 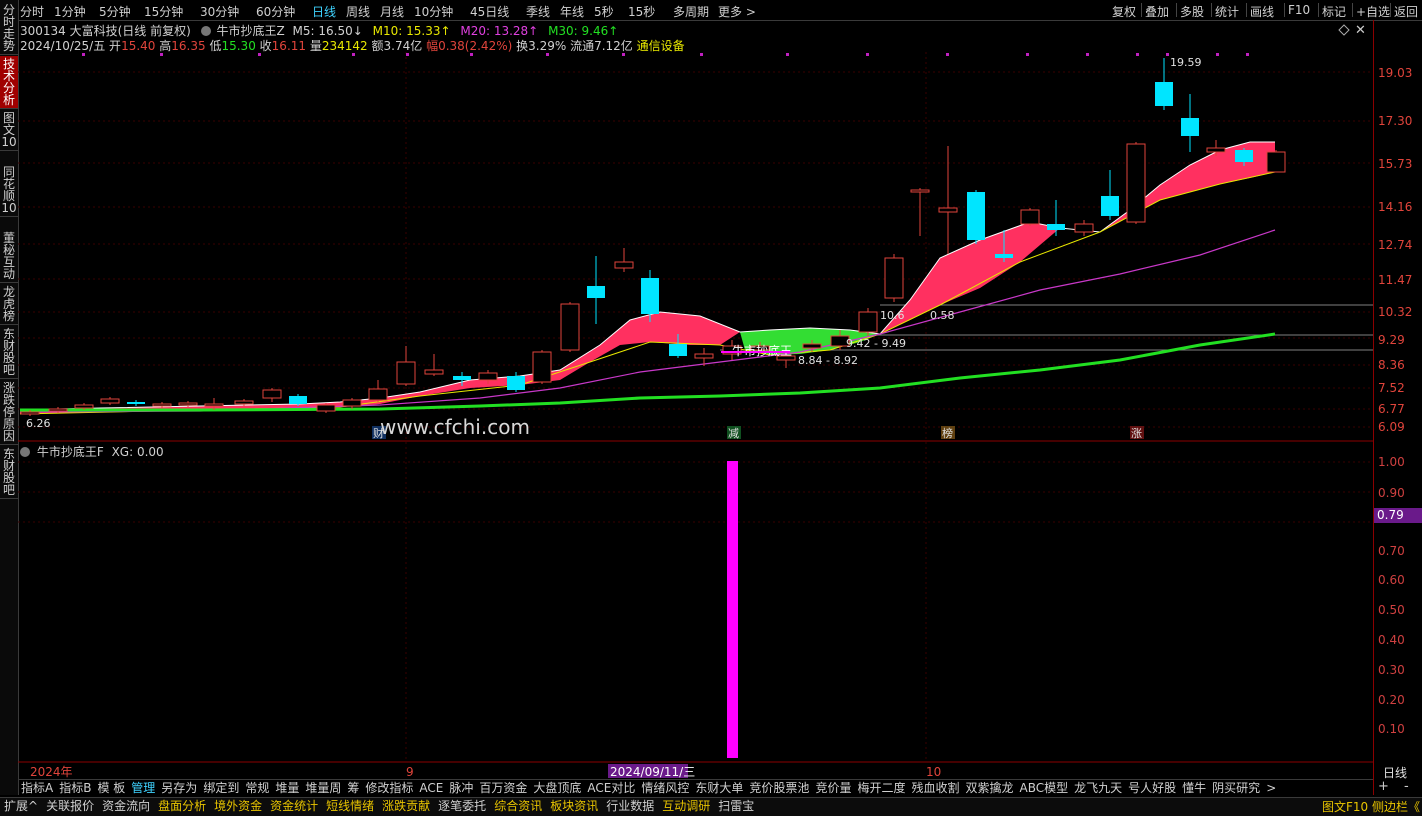 I want to click on indicator-tab: >, so click(x=1271, y=788).